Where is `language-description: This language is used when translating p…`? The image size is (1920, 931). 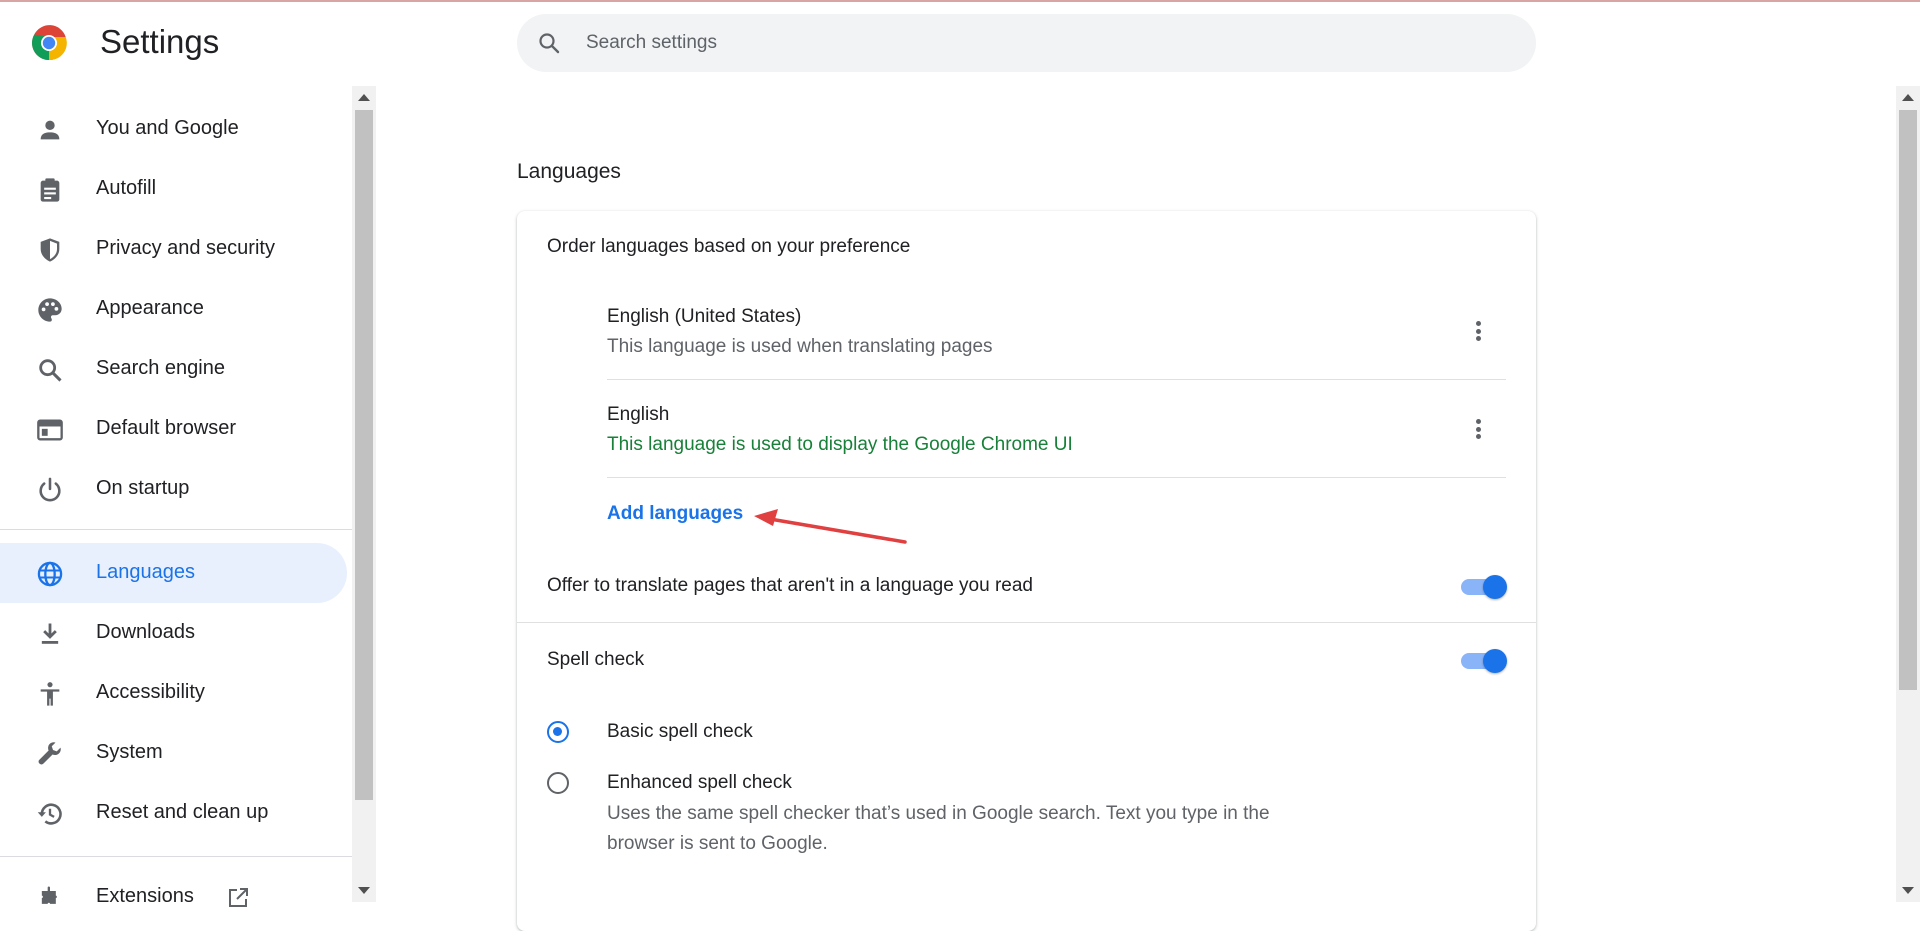 language-description: This language is used when translating p… is located at coordinates (800, 346).